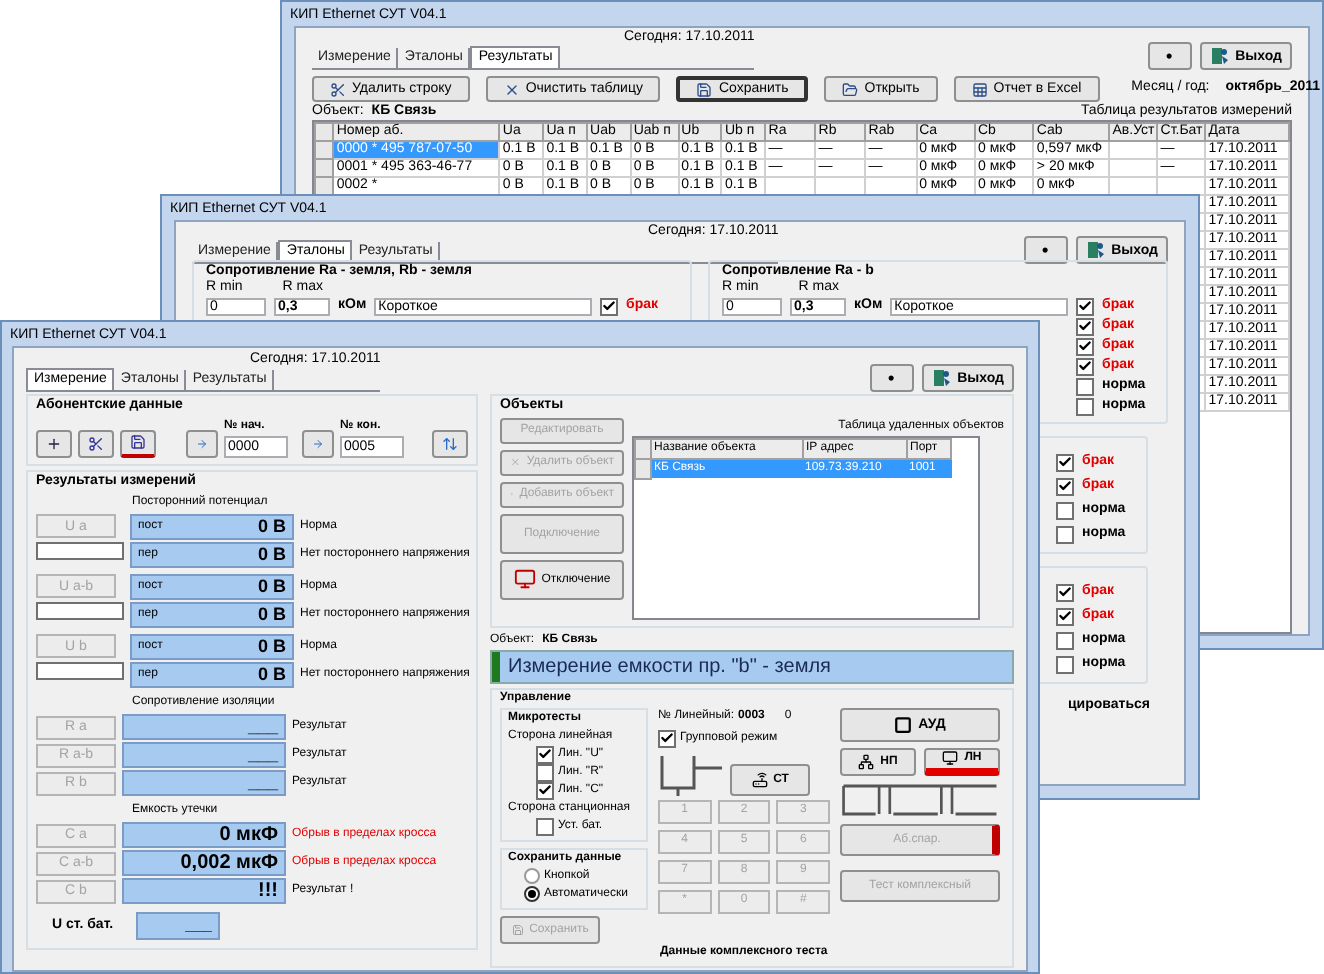 The width and height of the screenshot is (1324, 974). I want to click on save-button, so click(138, 443).